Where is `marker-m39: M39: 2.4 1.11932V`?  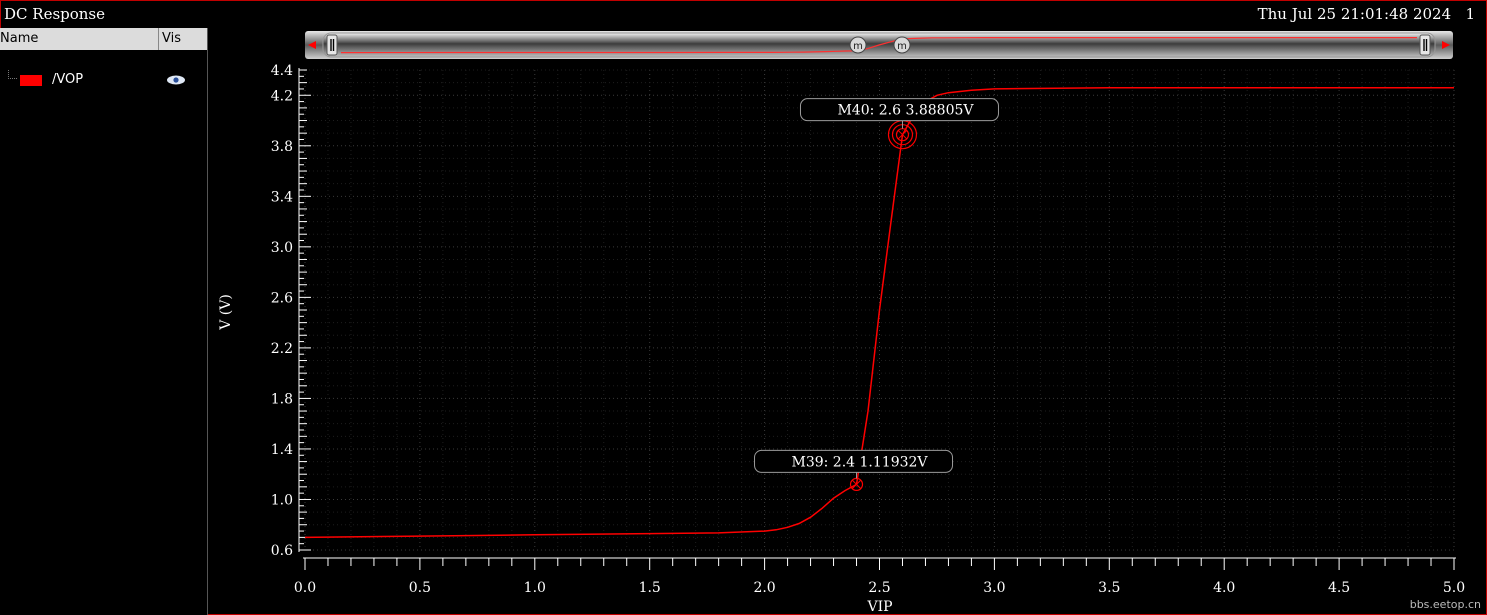 marker-m39: M39: 2.4 1.11932V is located at coordinates (854, 470).